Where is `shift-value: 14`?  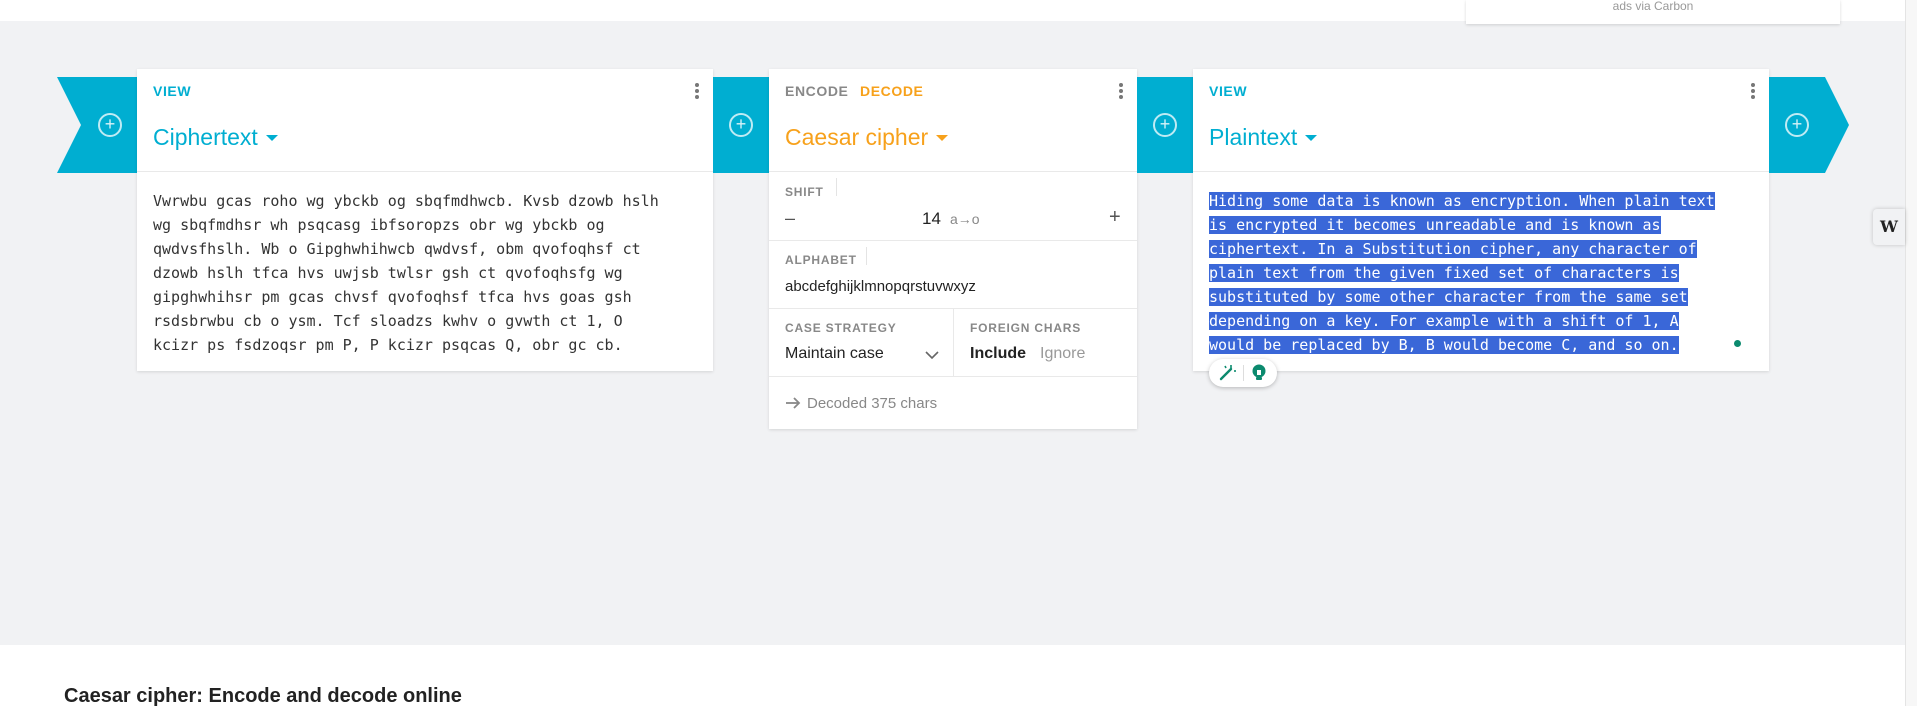 shift-value: 14 is located at coordinates (931, 219).